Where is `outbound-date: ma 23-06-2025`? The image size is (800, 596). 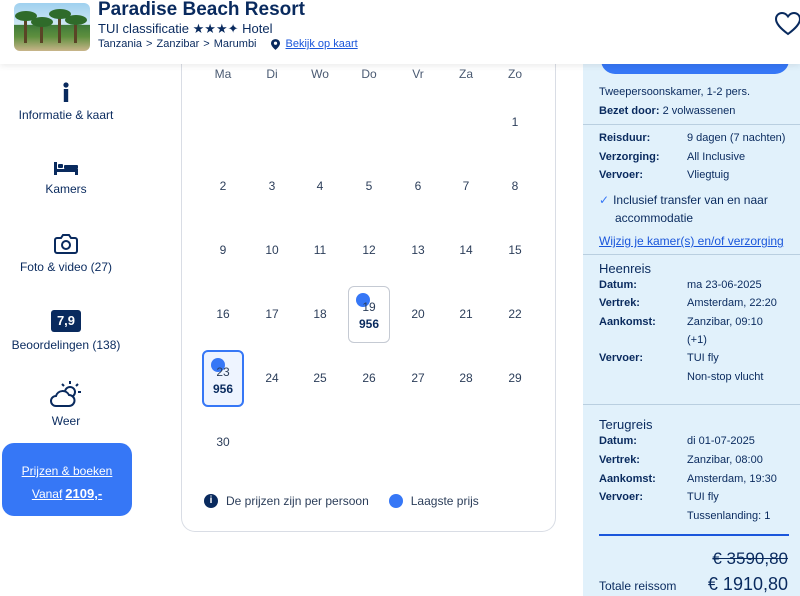
outbound-date: ma 23-06-2025 is located at coordinates (724, 285).